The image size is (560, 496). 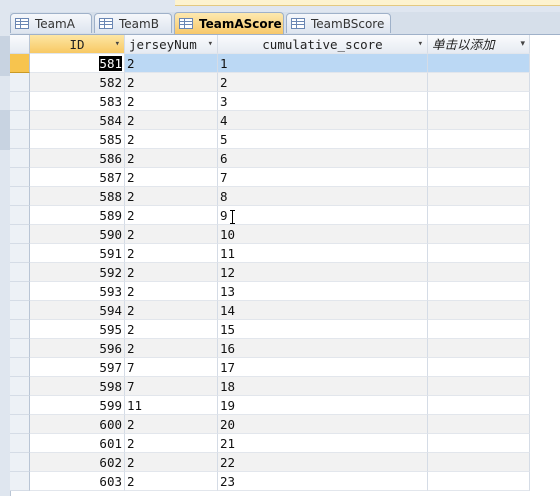 What do you see at coordinates (270, 215) in the screenshot?
I see `table-row: 589 2 9` at bounding box center [270, 215].